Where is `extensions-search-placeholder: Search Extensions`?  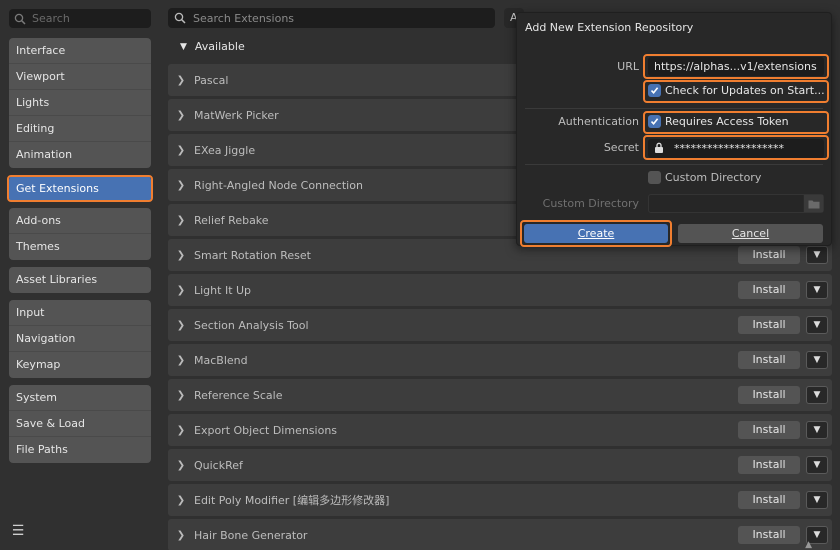
extensions-search-placeholder: Search Extensions is located at coordinates (244, 18).